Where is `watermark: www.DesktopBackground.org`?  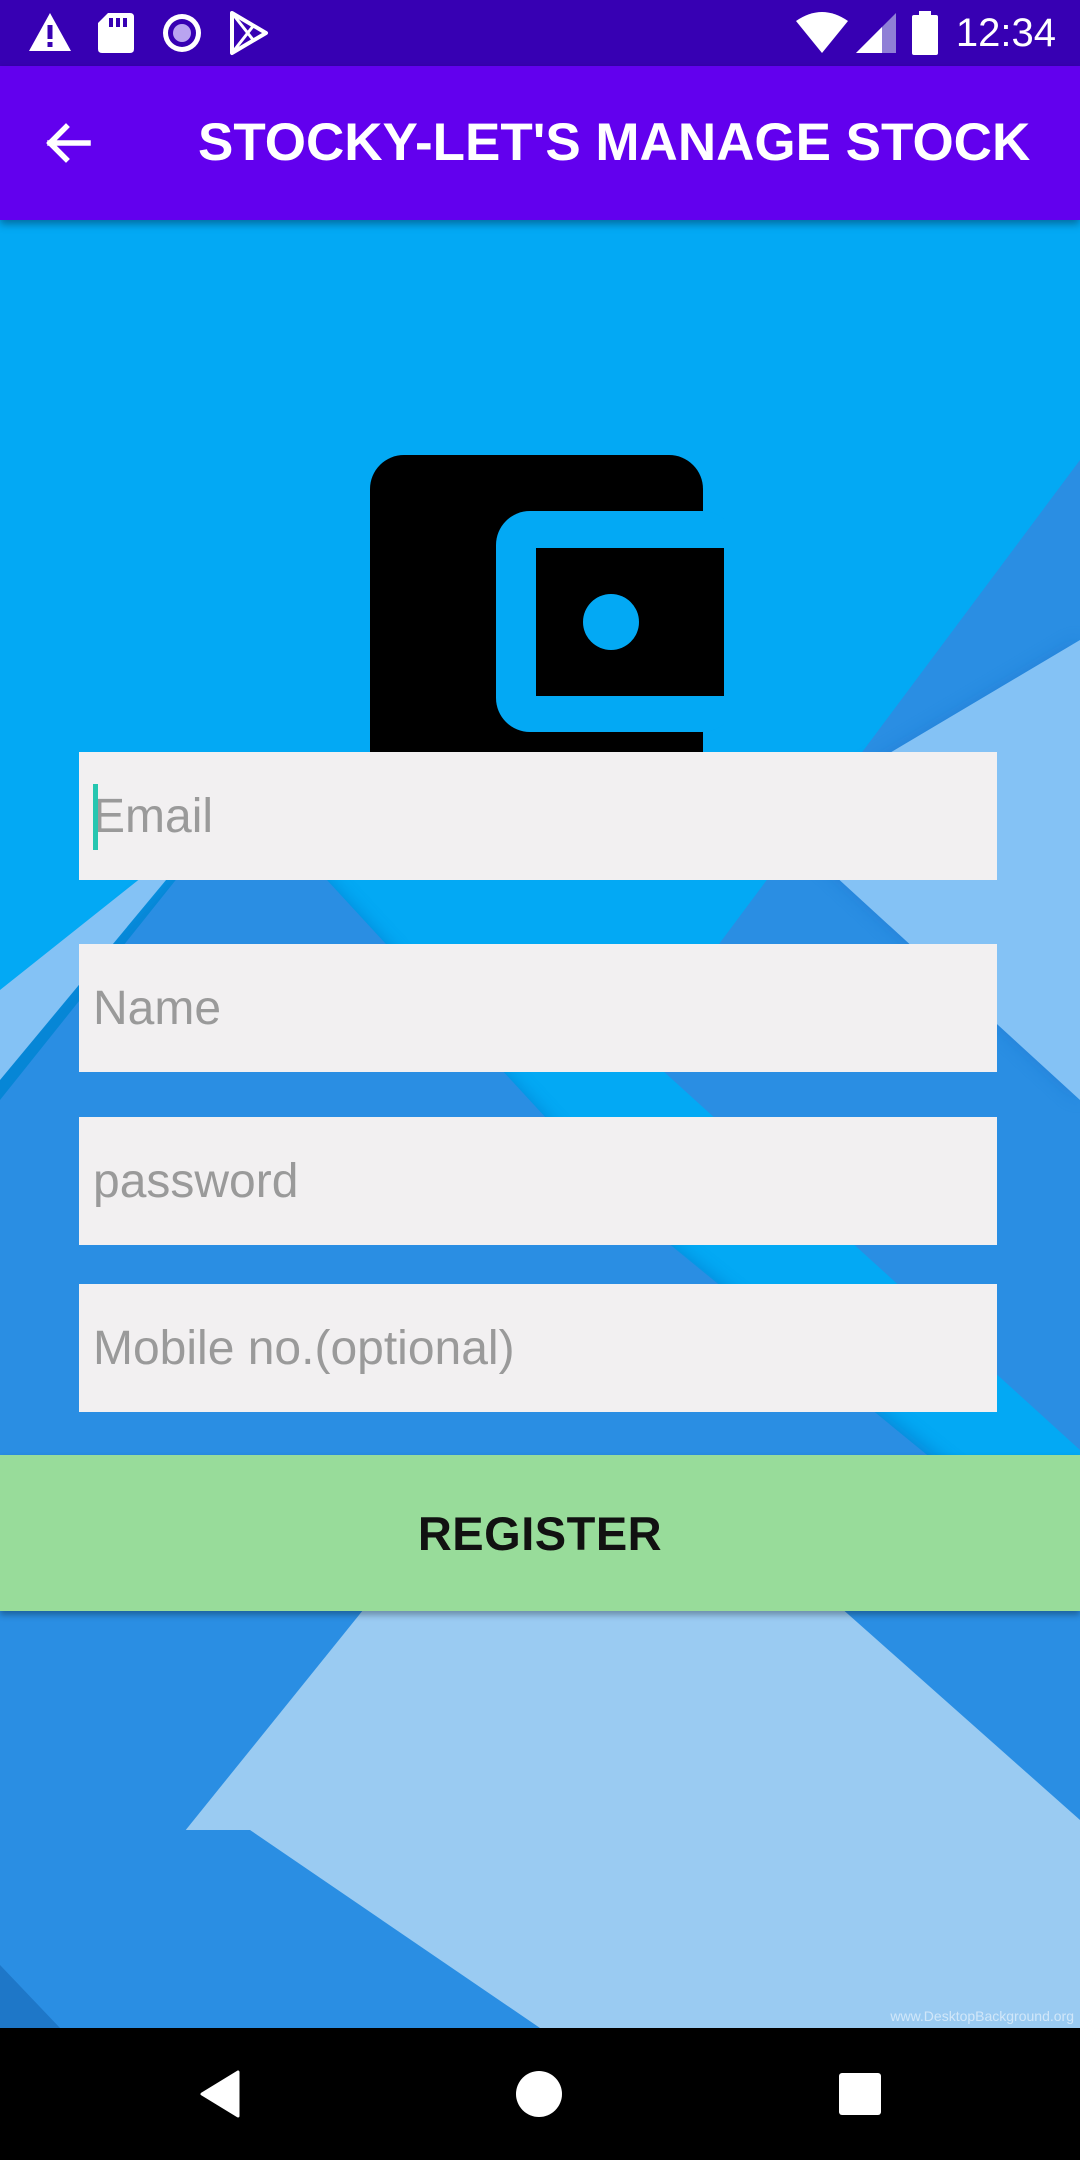 watermark: www.DesktopBackground.org is located at coordinates (982, 2016).